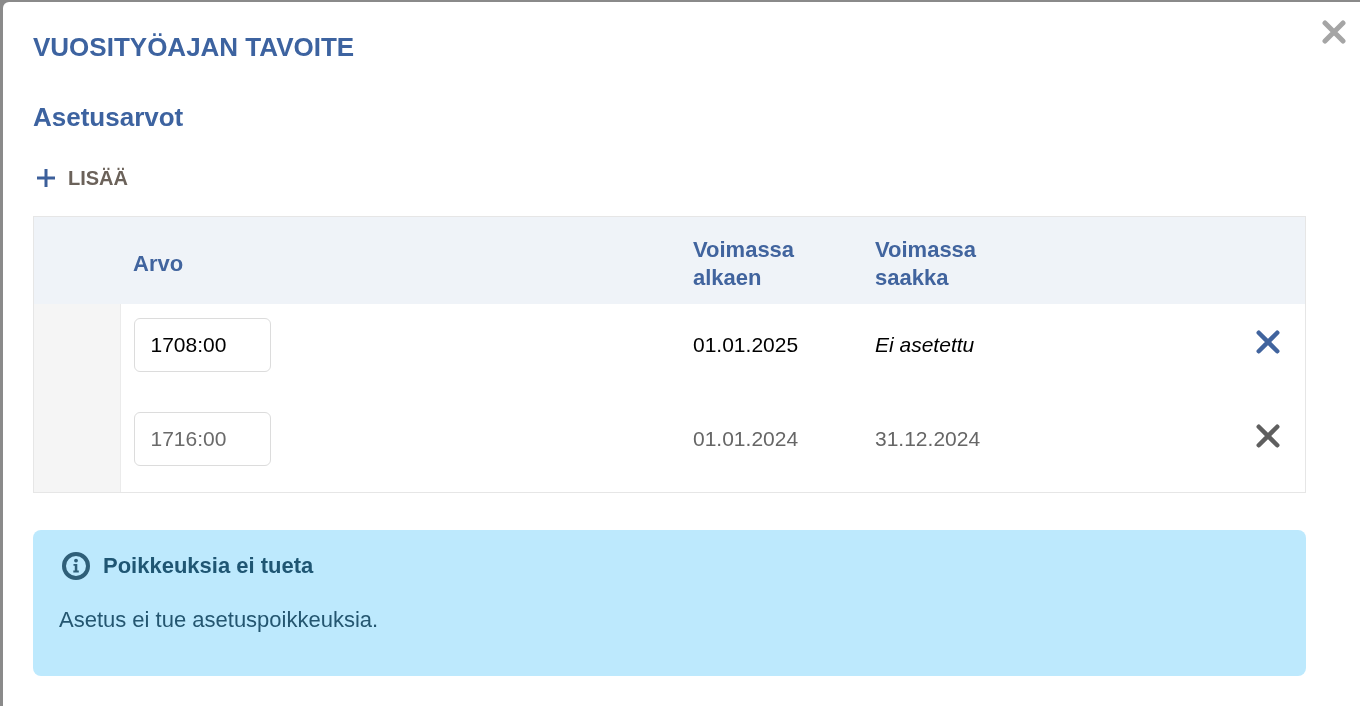  I want to click on table-cell-text: 31.12.2024, so click(928, 439).